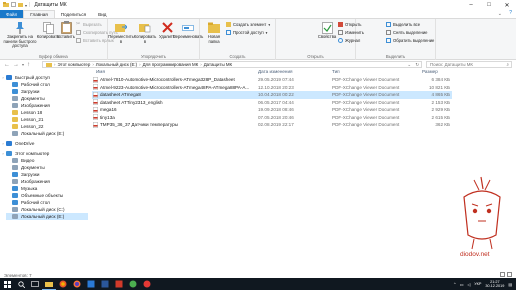 The image size is (516, 290). Describe the element at coordinates (407, 32) in the screenshot. I see `select-none-button: Снять выделение` at that location.